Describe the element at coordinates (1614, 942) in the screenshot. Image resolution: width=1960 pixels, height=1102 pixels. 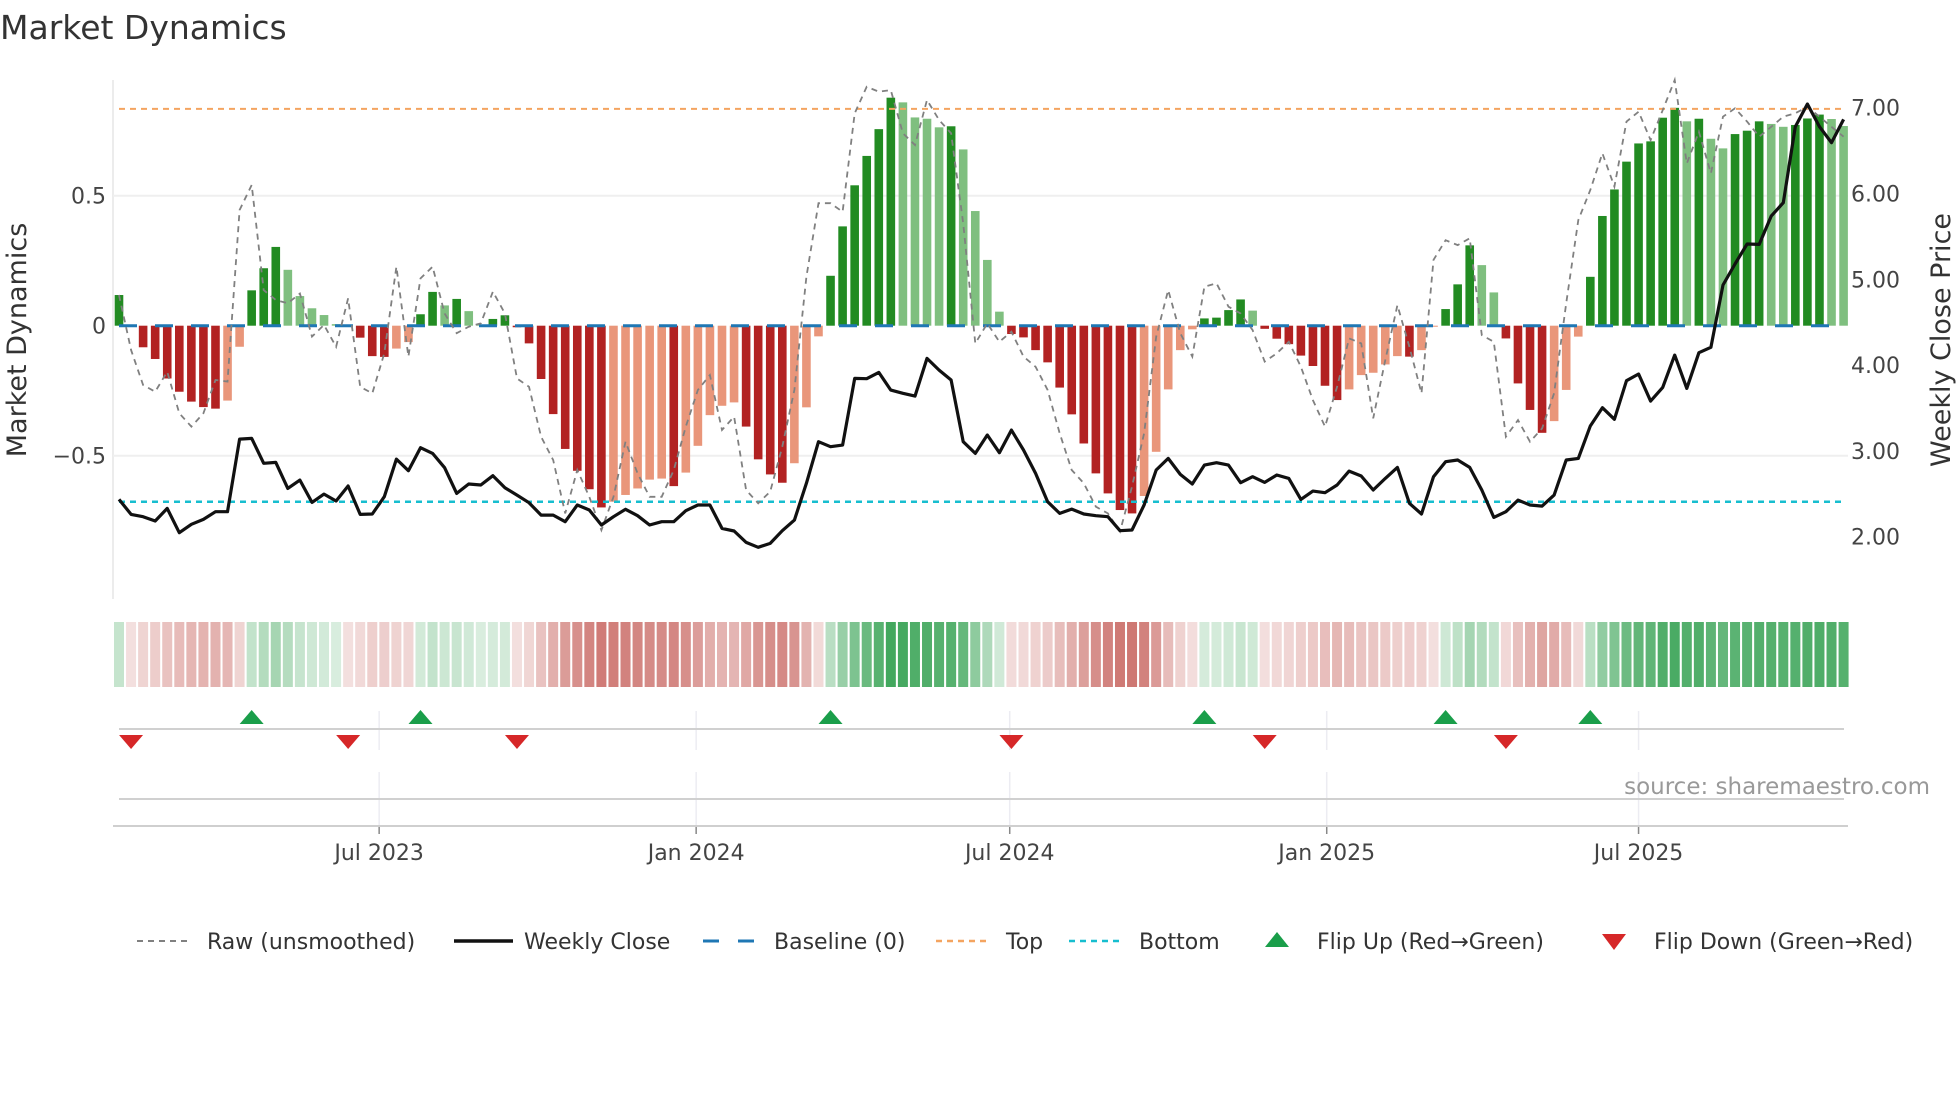
I see `legend-flip-down-icon` at that location.